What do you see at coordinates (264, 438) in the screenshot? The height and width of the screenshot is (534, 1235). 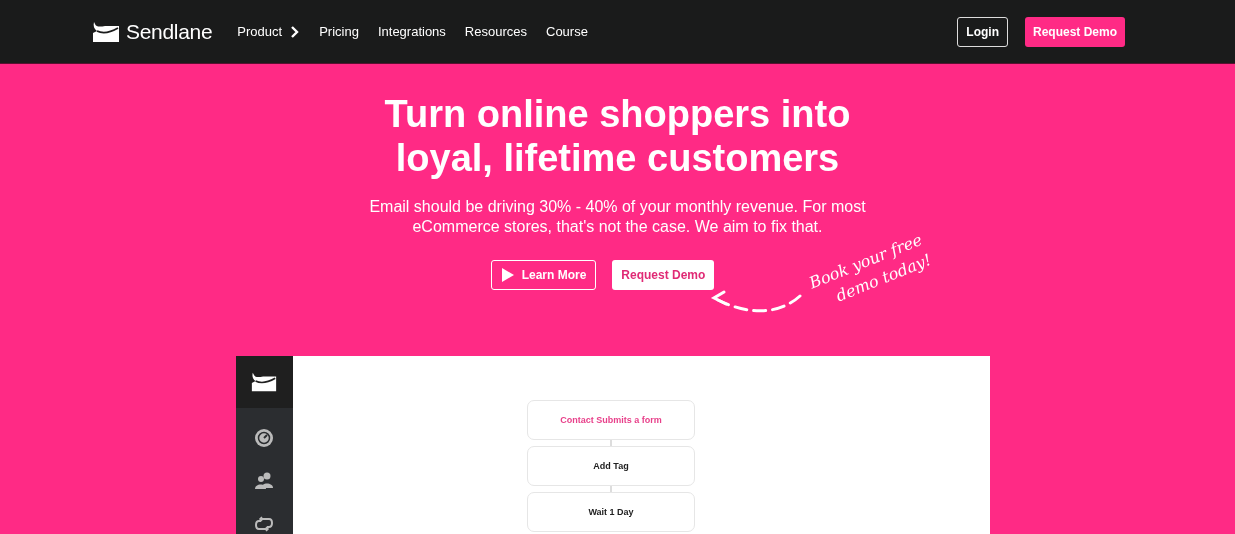 I see `gauge-icon` at bounding box center [264, 438].